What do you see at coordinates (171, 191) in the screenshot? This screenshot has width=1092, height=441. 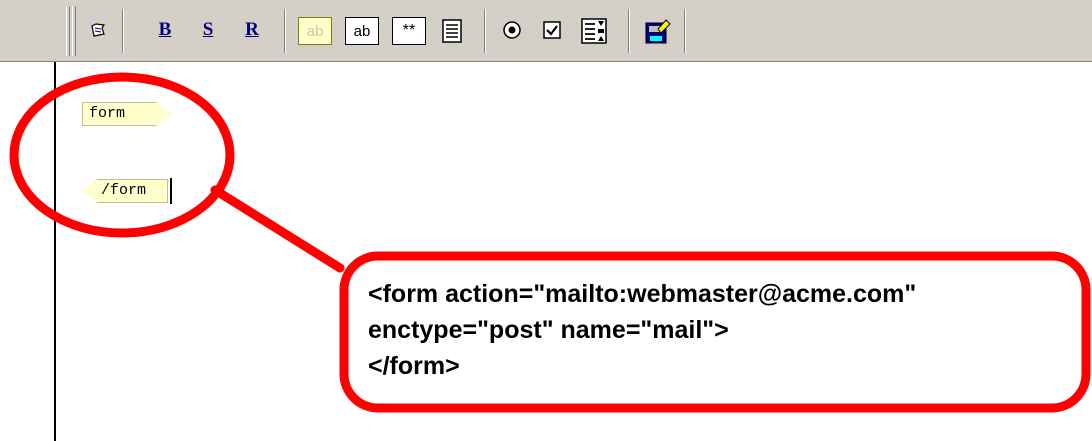 I see `text-cursor` at bounding box center [171, 191].